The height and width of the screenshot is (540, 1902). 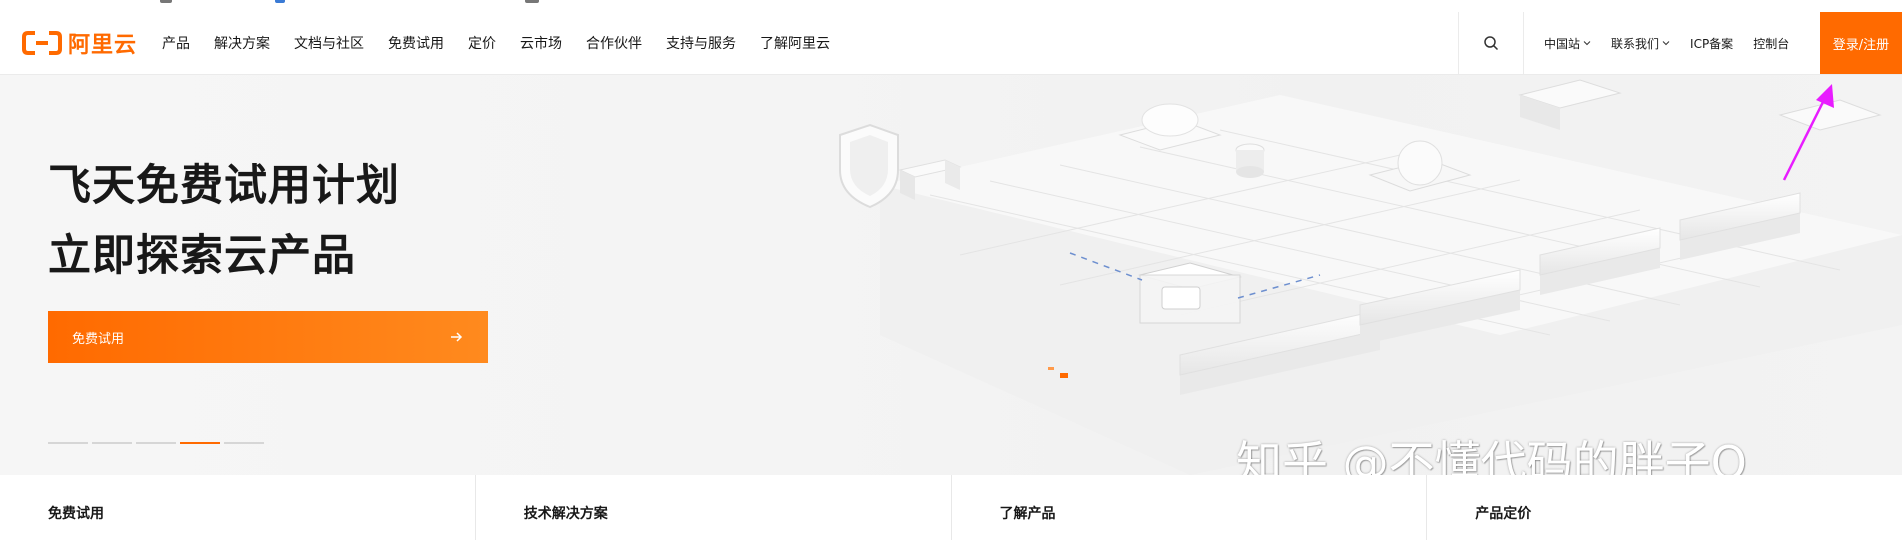 I want to click on contact-label: 联系我们, so click(x=1635, y=43).